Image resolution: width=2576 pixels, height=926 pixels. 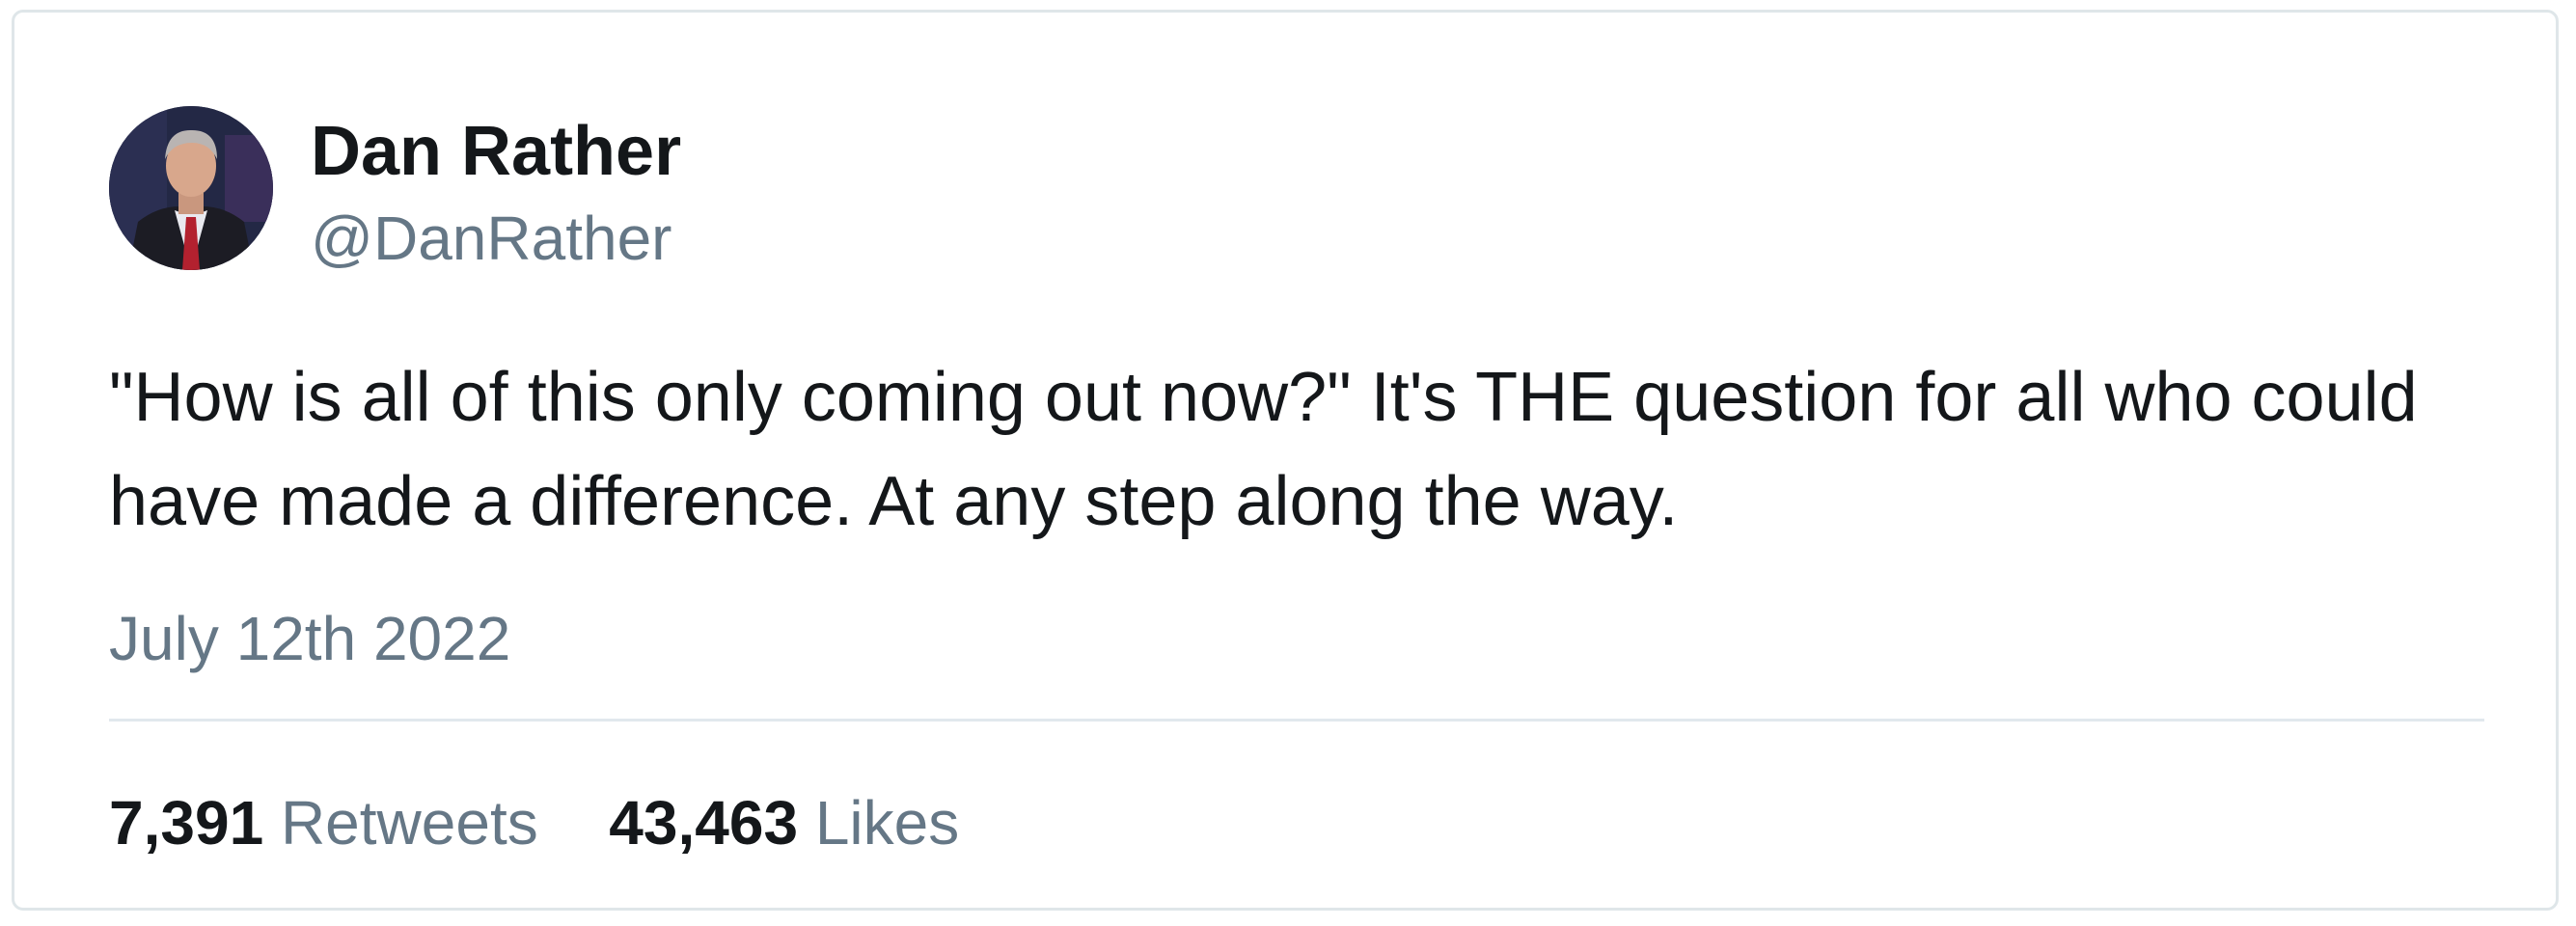 I want to click on divider, so click(x=1296, y=720).